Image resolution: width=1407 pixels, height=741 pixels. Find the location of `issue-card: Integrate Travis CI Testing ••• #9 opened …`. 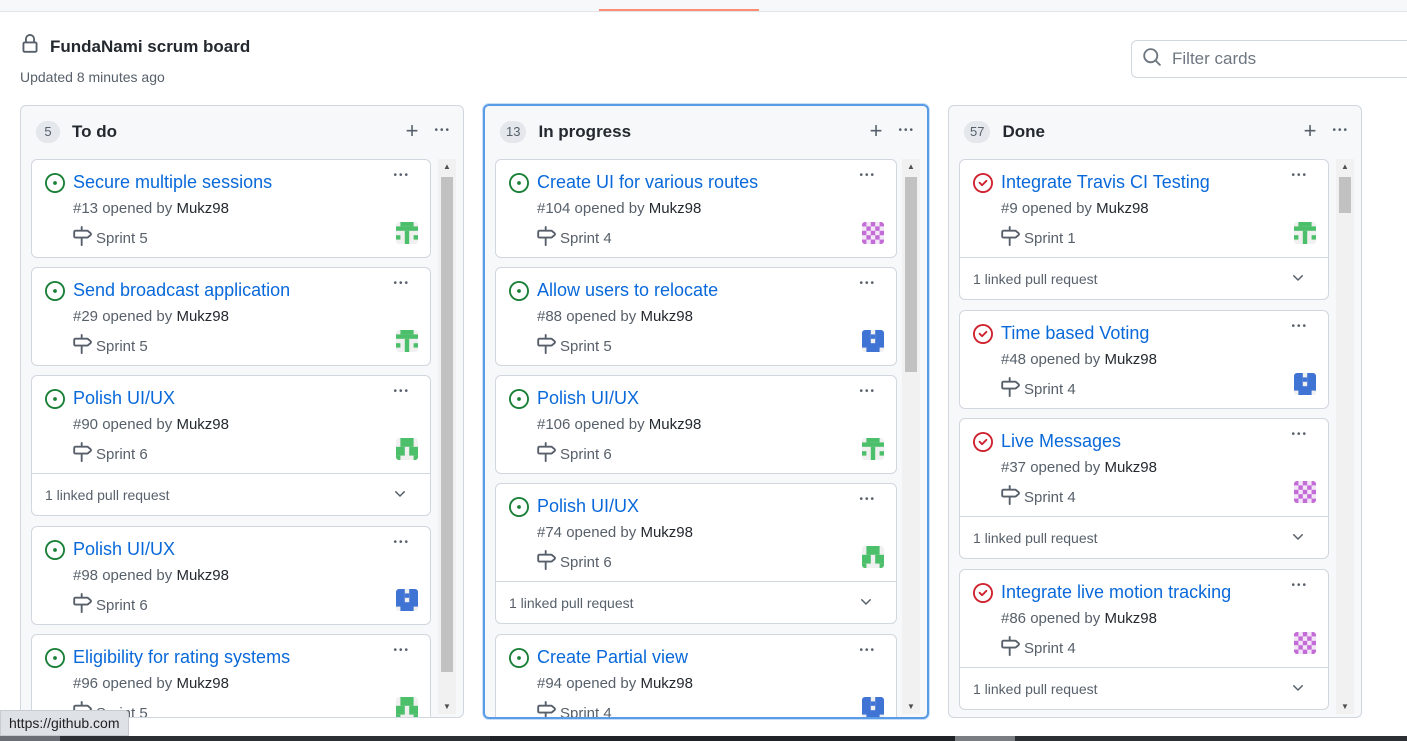

issue-card: Integrate Travis CI Testing ••• #9 opened … is located at coordinates (1144, 229).